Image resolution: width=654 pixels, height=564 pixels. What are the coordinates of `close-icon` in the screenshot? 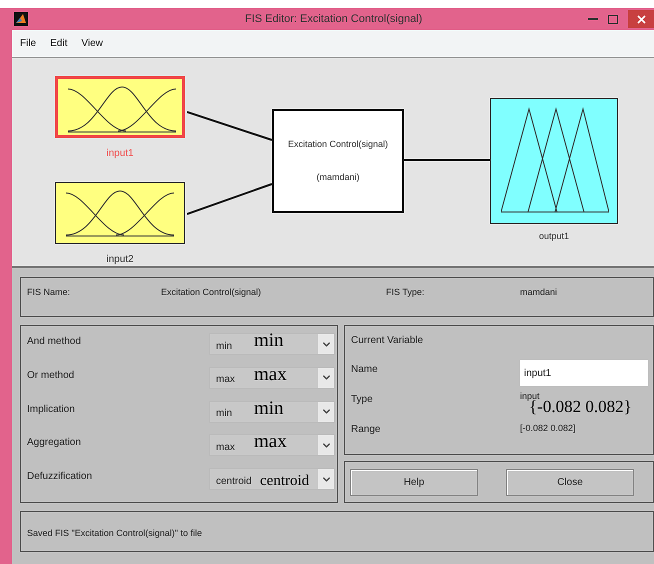 It's located at (641, 19).